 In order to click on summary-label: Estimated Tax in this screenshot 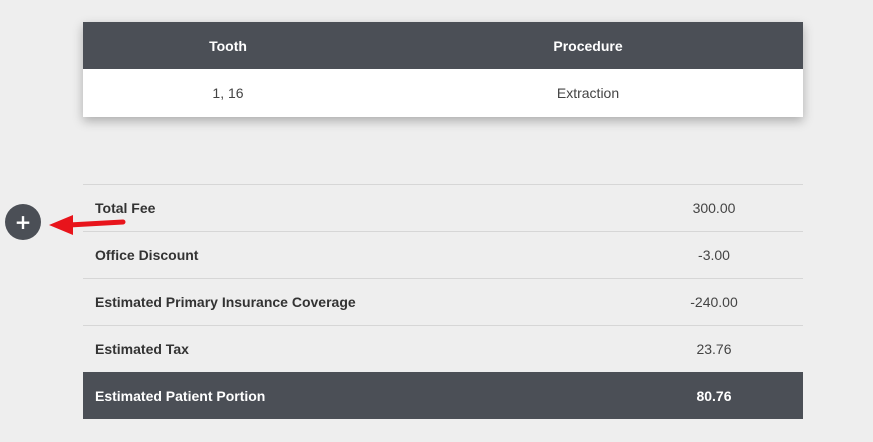, I will do `click(354, 349)`.